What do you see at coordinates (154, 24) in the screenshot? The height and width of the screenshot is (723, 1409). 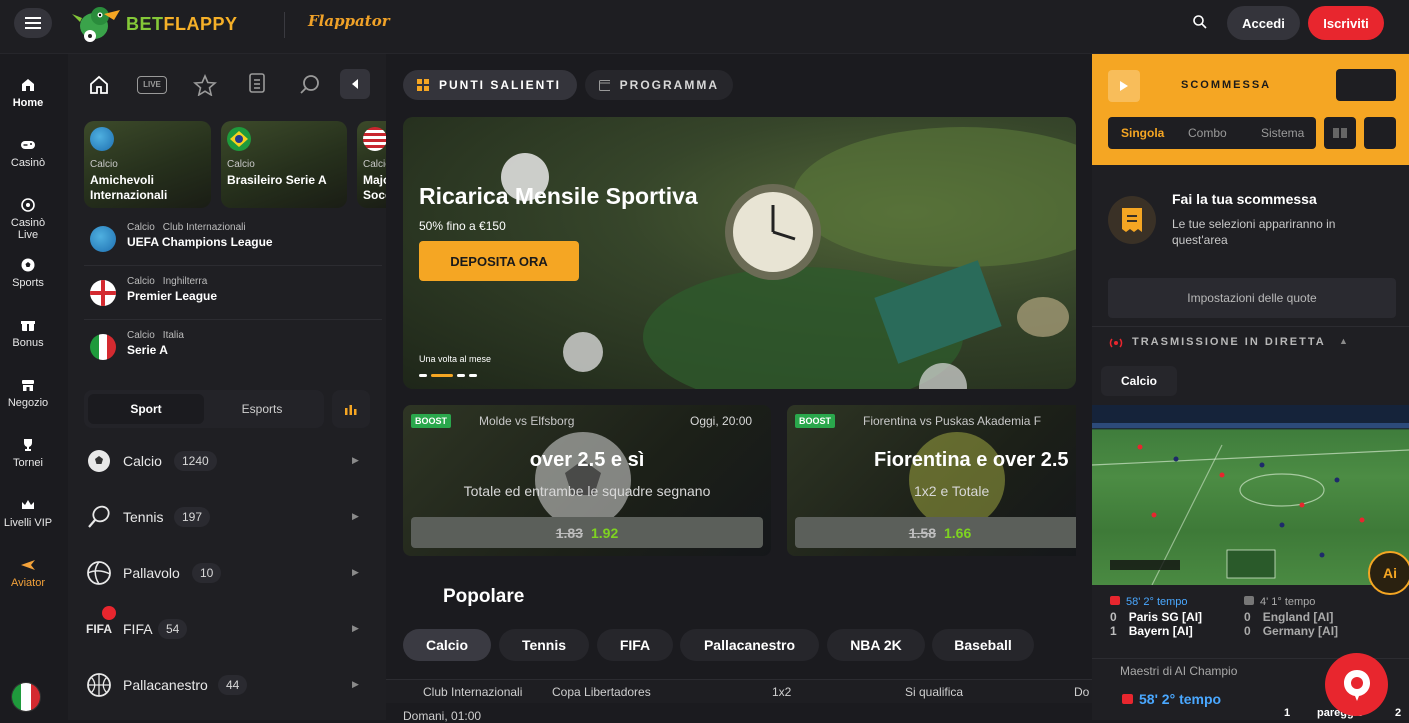 I see `logo: BETFLAPPY` at bounding box center [154, 24].